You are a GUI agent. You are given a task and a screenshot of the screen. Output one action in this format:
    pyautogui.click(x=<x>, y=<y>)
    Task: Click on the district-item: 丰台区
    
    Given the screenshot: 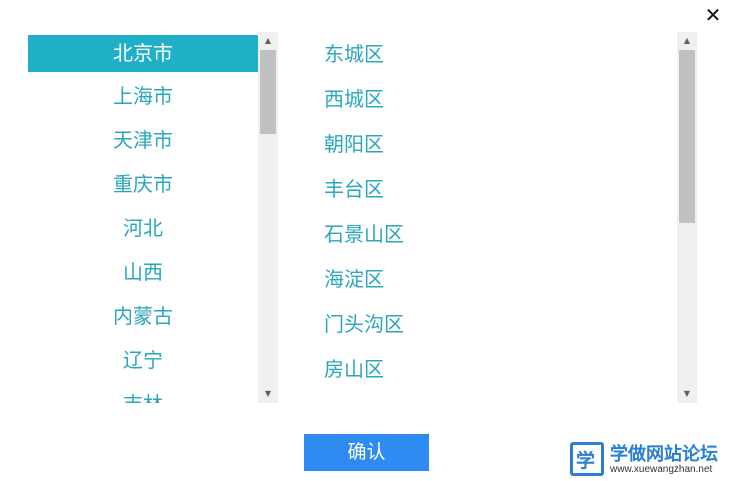 What is the action you would take?
    pyautogui.click(x=488, y=192)
    